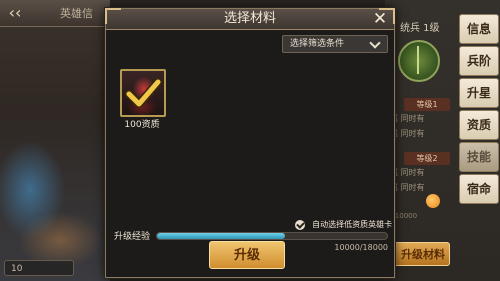 The width and height of the screenshot is (500, 281). What do you see at coordinates (479, 125) in the screenshot?
I see `tab-aptitude: 资质` at bounding box center [479, 125].